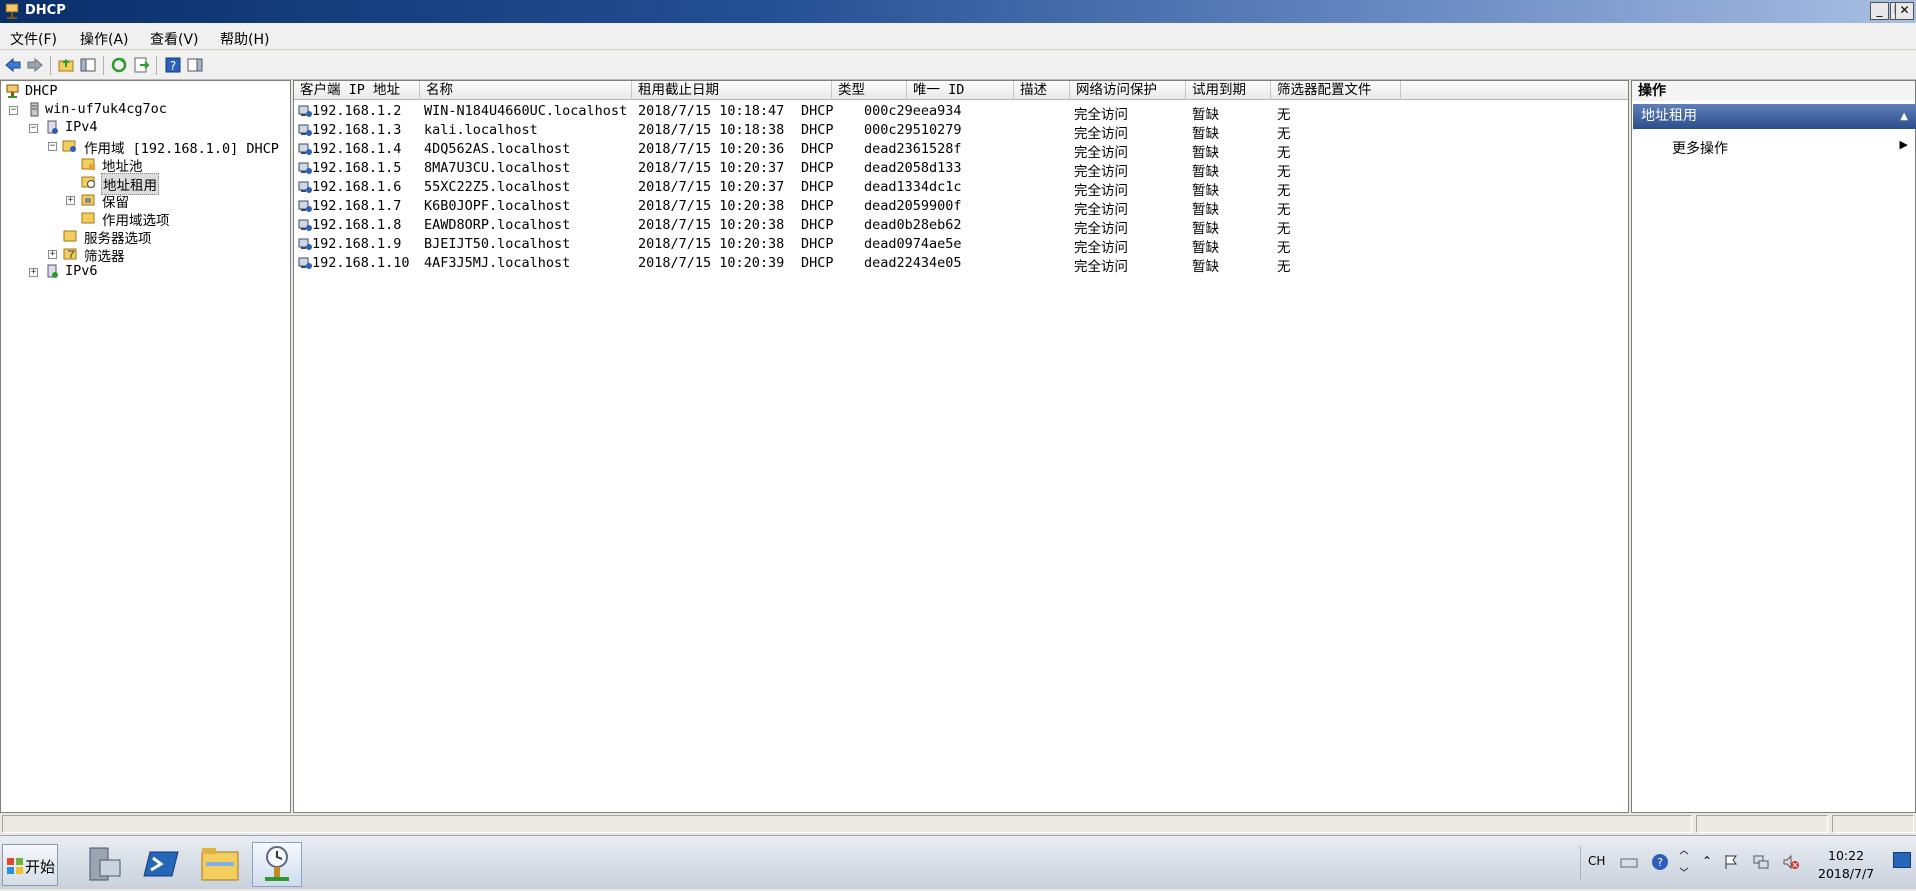 This screenshot has width=1916, height=891. Describe the element at coordinates (141, 65) in the screenshot. I see `export-list-icon` at that location.